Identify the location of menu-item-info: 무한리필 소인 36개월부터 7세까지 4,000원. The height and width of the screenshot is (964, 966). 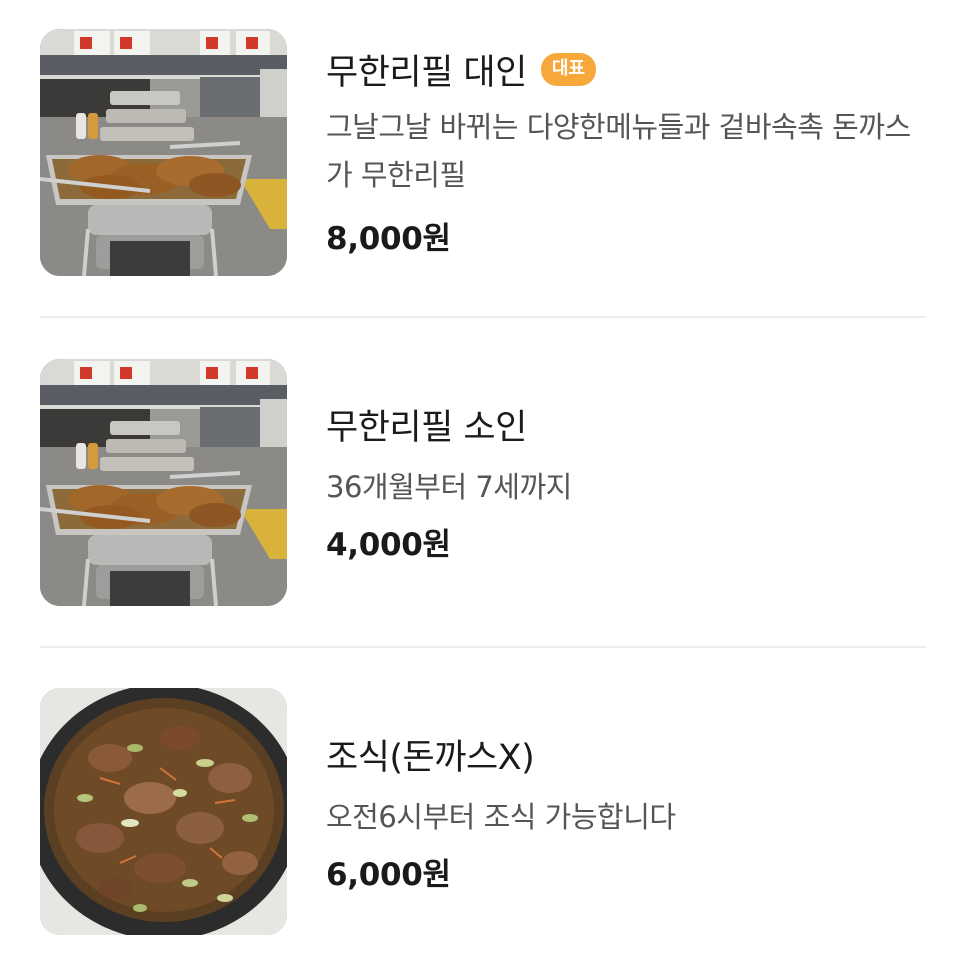
(626, 461).